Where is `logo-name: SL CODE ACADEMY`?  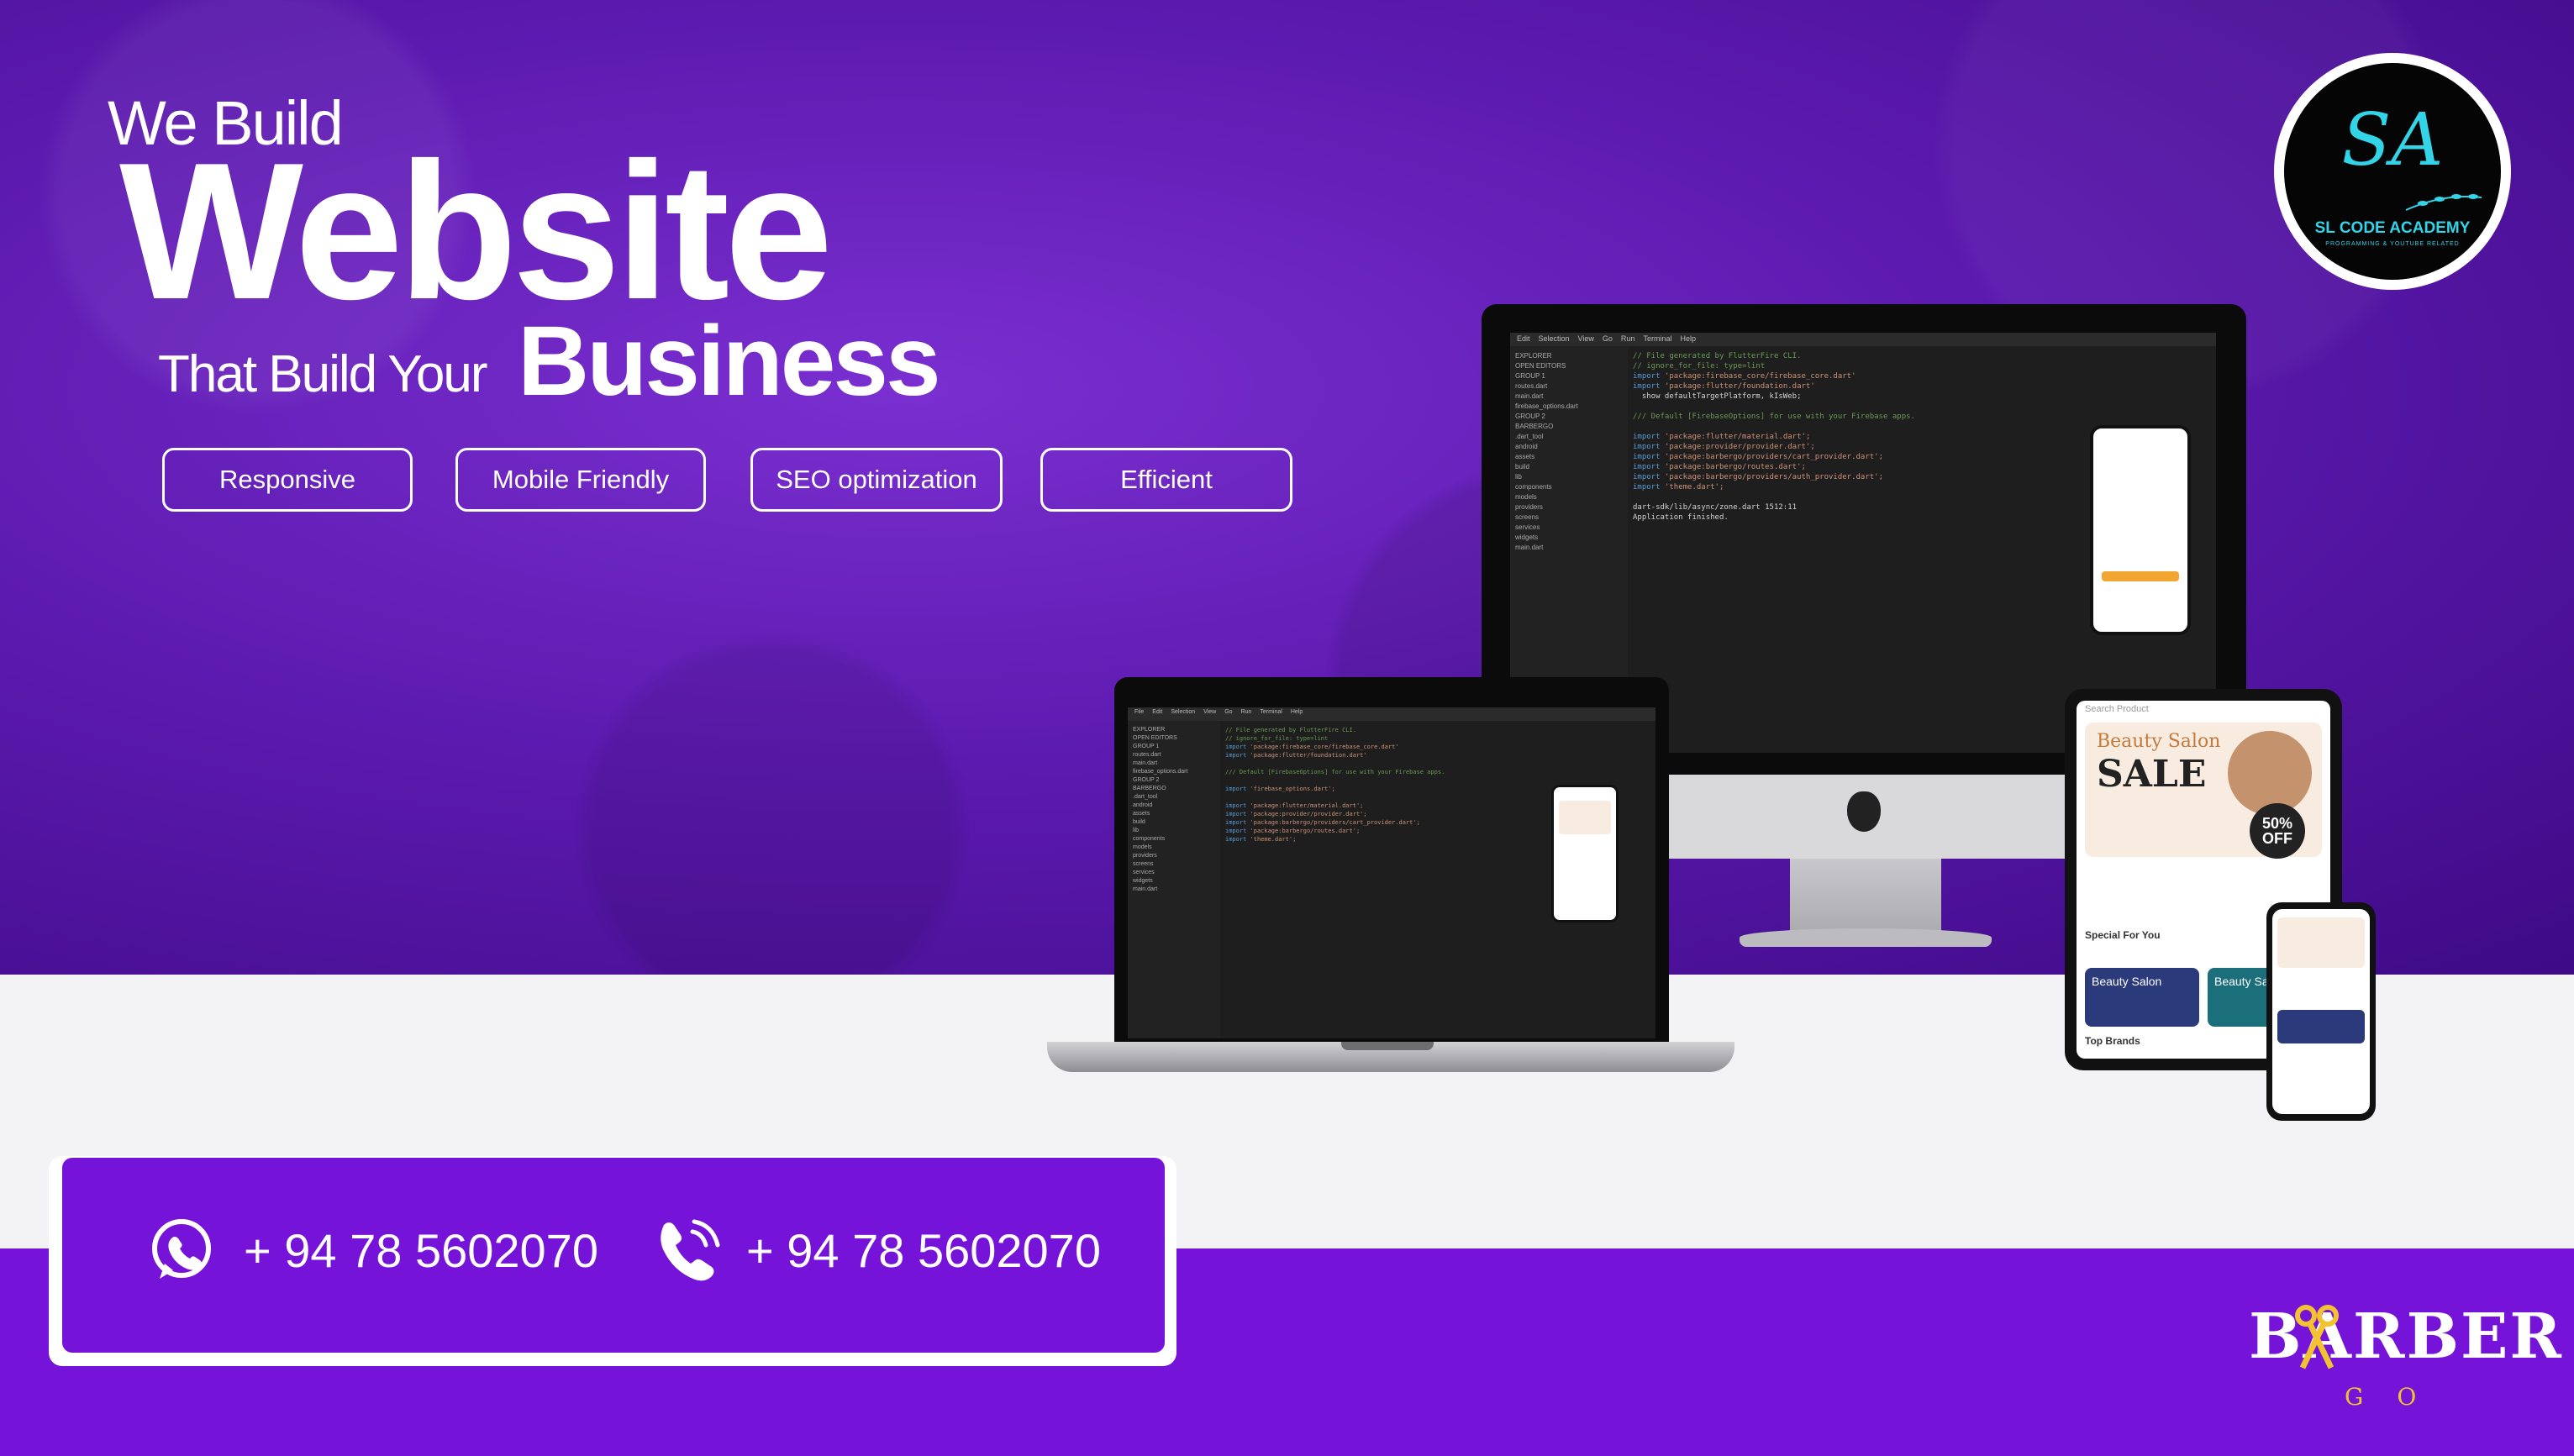
logo-name: SL CODE ACADEMY is located at coordinates (2392, 228).